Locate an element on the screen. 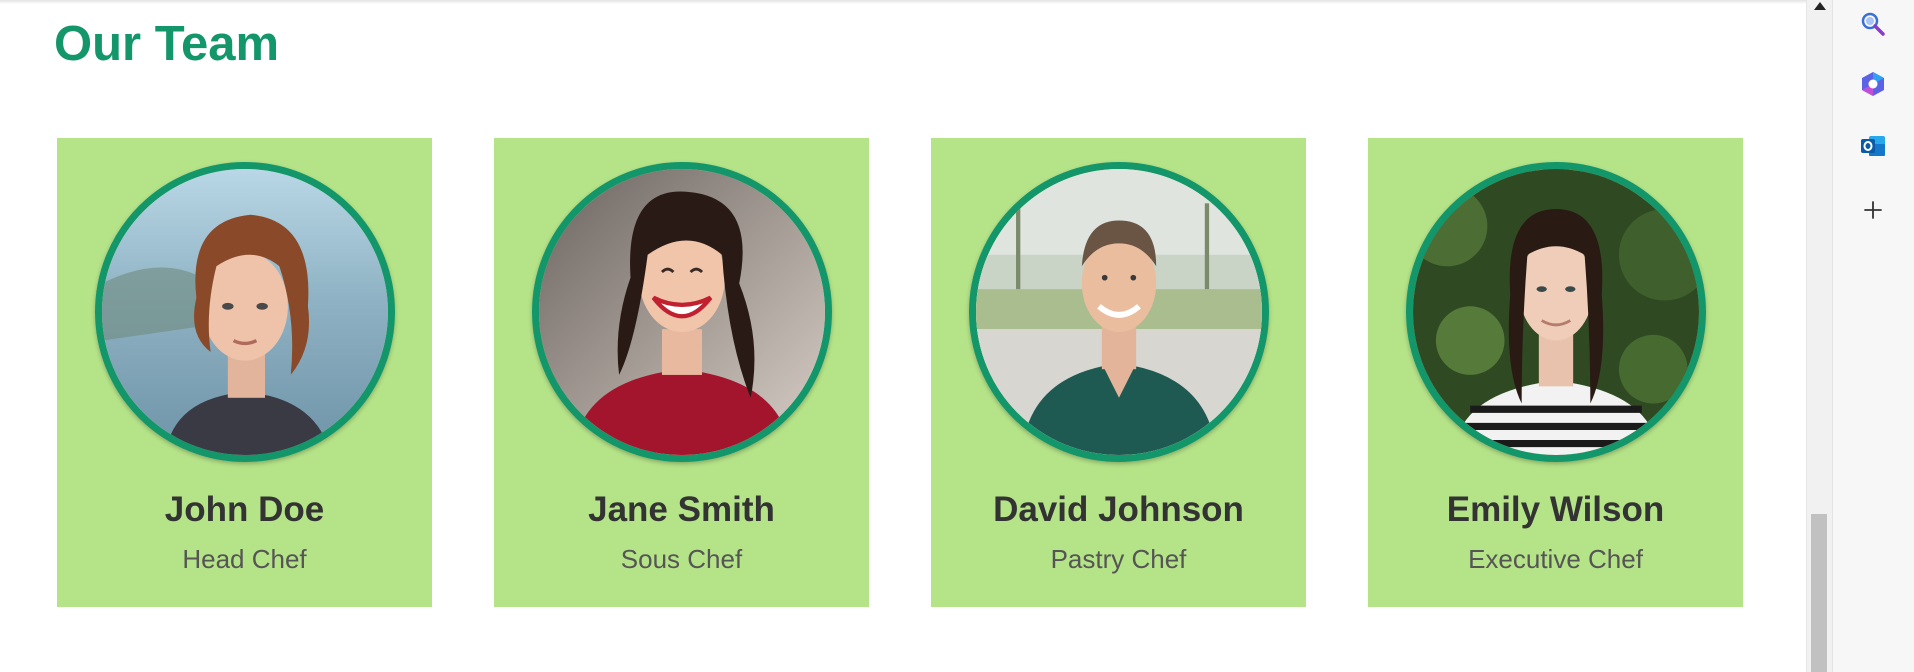 The image size is (1914, 672). team-member-name: Jane Smith is located at coordinates (681, 509).